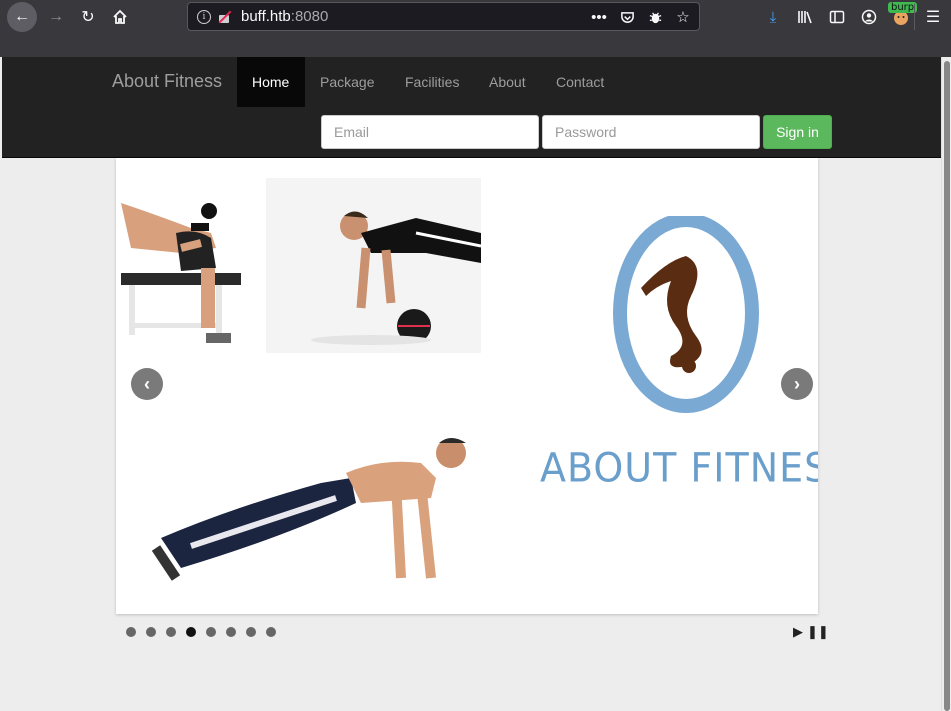  Describe the element at coordinates (347, 82) in the screenshot. I see `nav-package: Package` at that location.